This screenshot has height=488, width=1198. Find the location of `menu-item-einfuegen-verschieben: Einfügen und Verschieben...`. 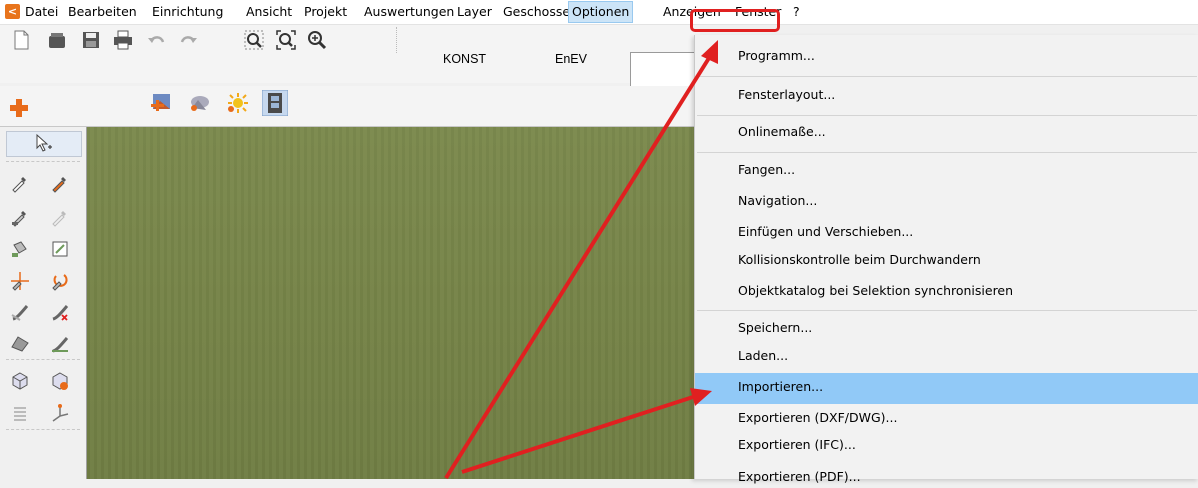

menu-item-einfuegen-verschieben: Einfügen und Verschieben... is located at coordinates (825, 232).